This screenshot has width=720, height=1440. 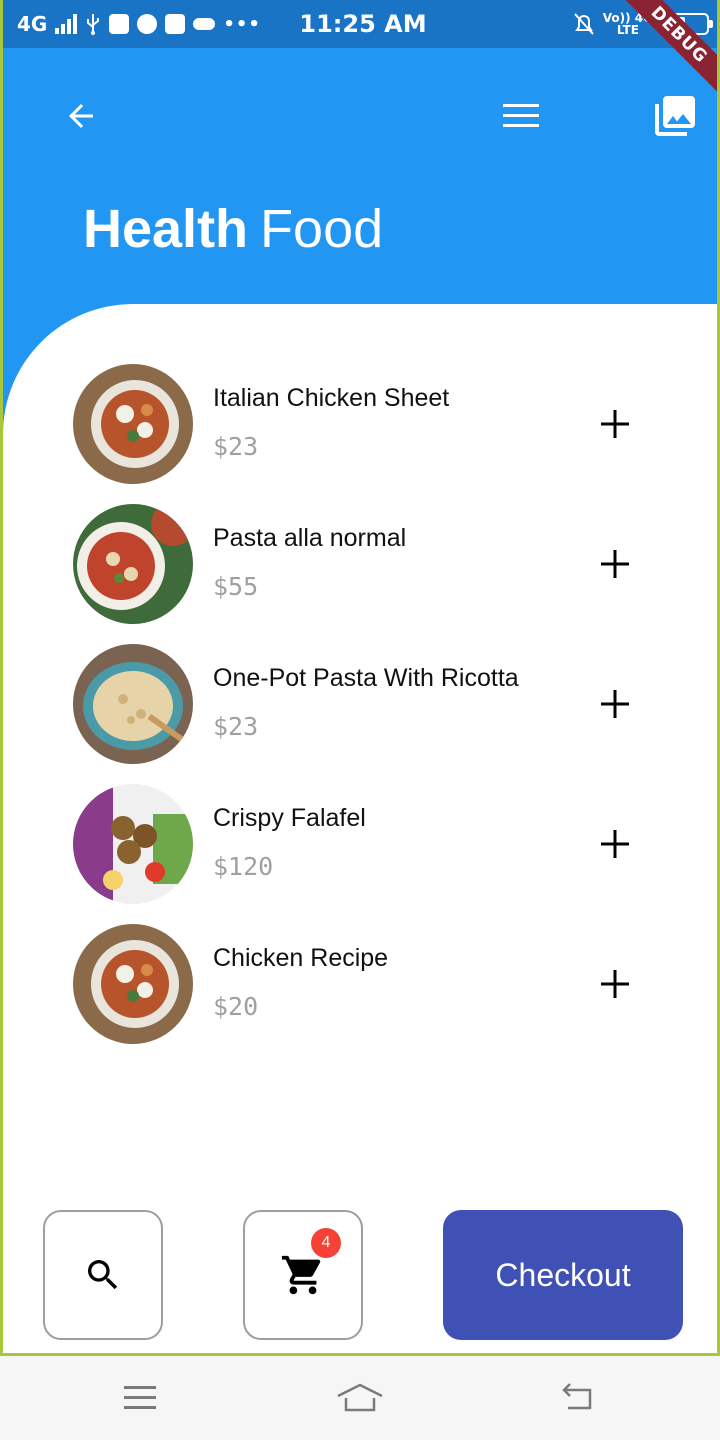 I want to click on gallery-button, so click(x=675, y=116).